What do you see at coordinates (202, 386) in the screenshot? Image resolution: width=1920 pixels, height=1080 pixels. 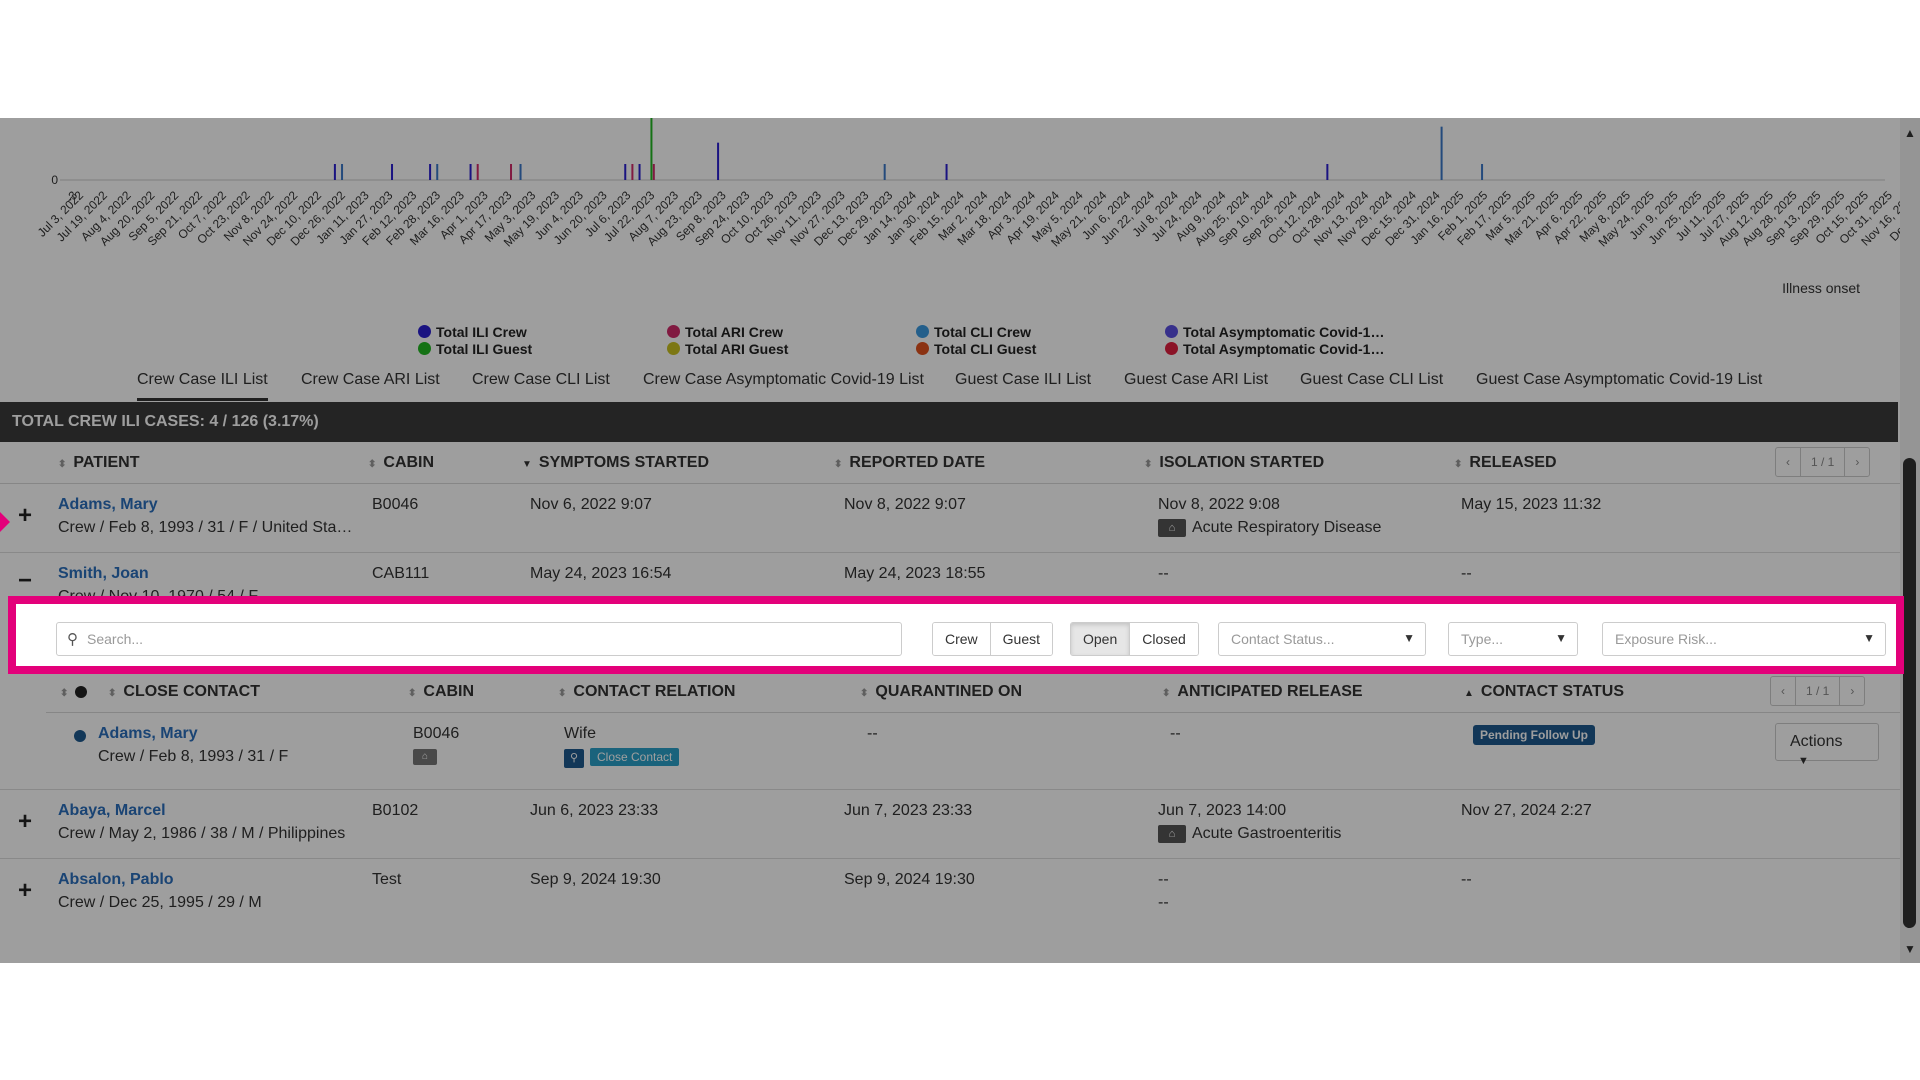 I see `tab-crew-case-ili-list: Crew Case ILI List` at bounding box center [202, 386].